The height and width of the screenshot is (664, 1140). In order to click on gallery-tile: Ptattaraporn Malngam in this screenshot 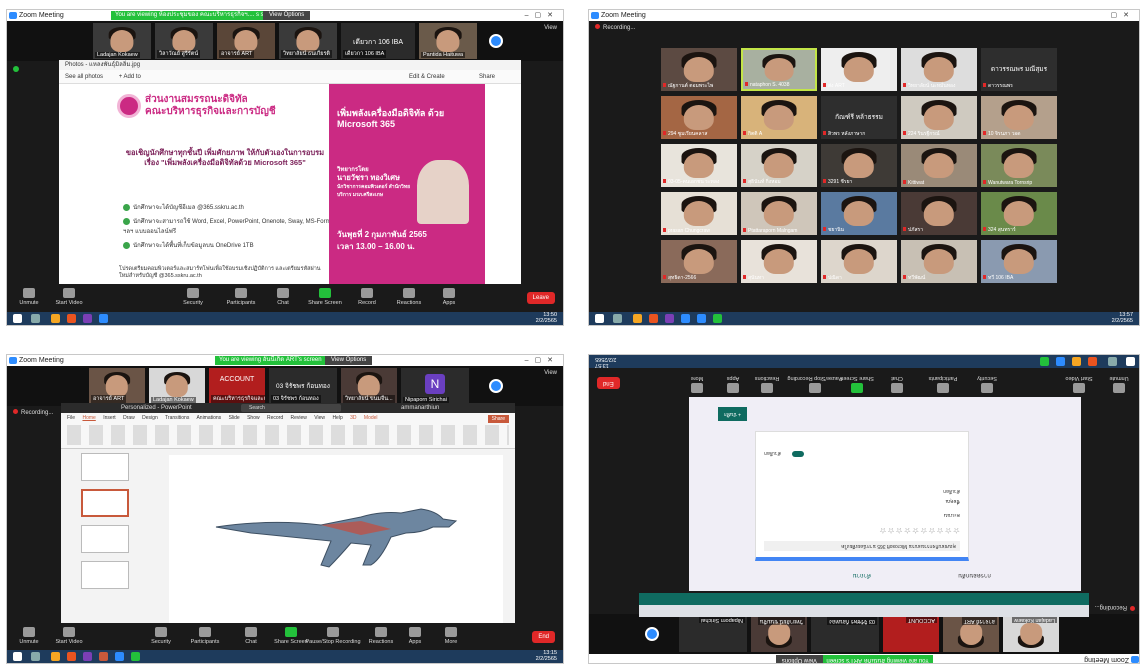, I will do `click(779, 213)`.